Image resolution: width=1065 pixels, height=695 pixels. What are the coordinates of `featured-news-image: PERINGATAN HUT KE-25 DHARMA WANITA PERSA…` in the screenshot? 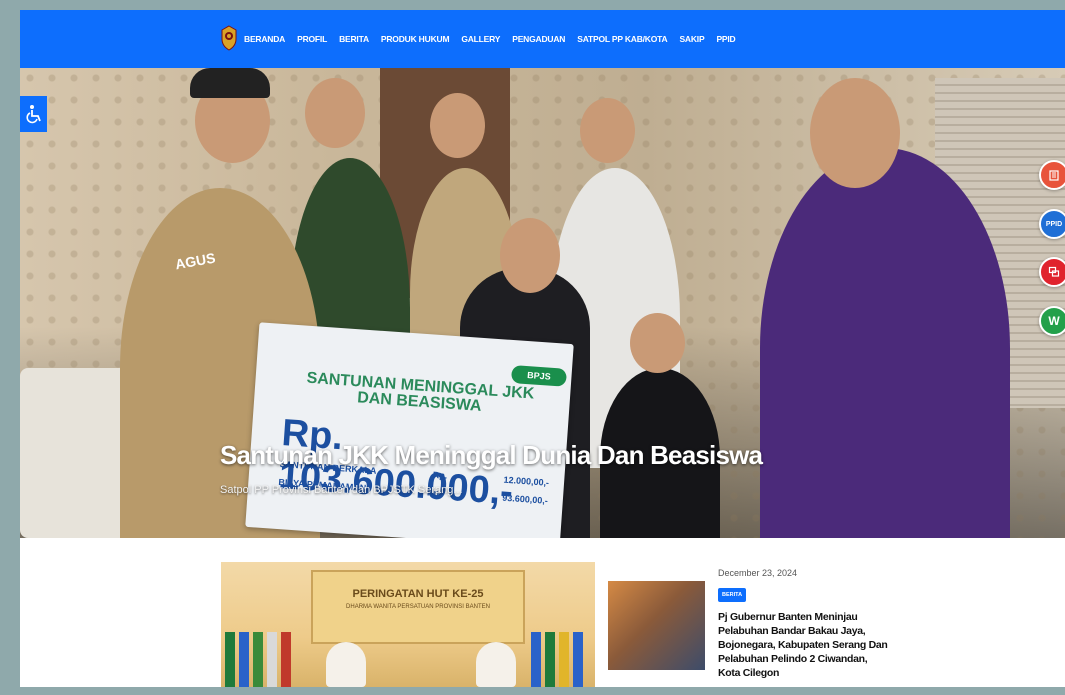 It's located at (408, 624).